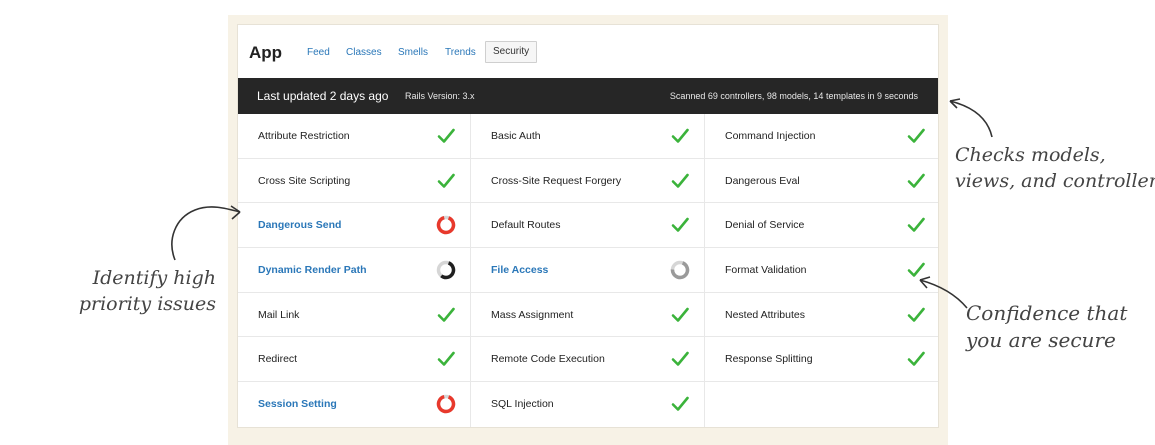  I want to click on check-cell: Session Setting, so click(354, 404).